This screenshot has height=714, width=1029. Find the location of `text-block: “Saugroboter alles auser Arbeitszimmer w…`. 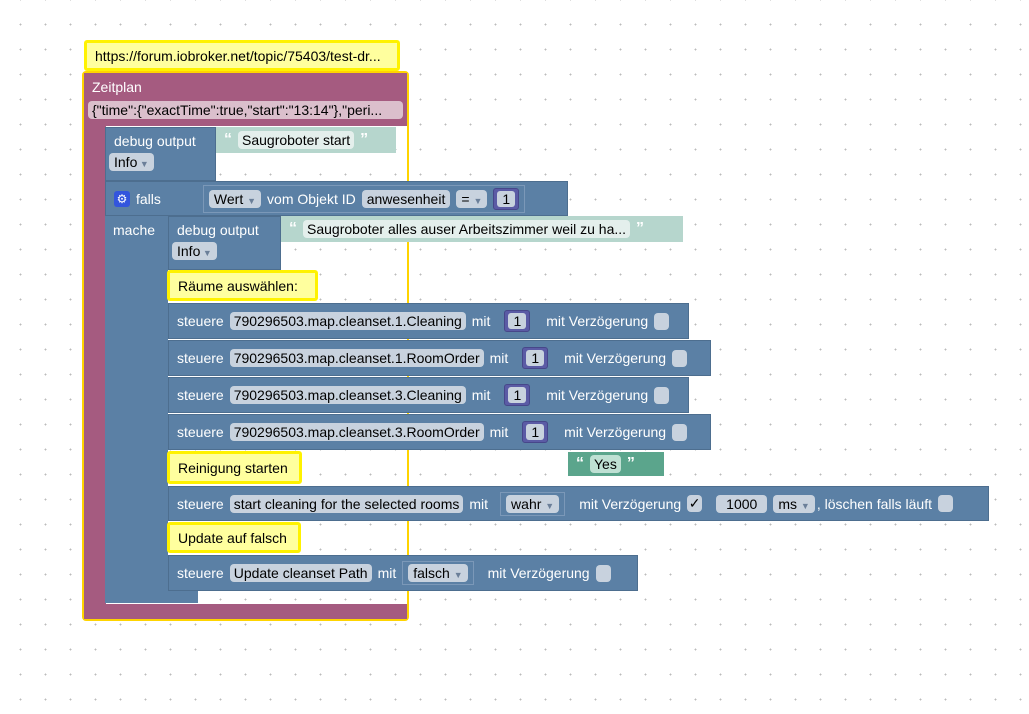

text-block: “Saugroboter alles auser Arbeitszimmer w… is located at coordinates (482, 229).